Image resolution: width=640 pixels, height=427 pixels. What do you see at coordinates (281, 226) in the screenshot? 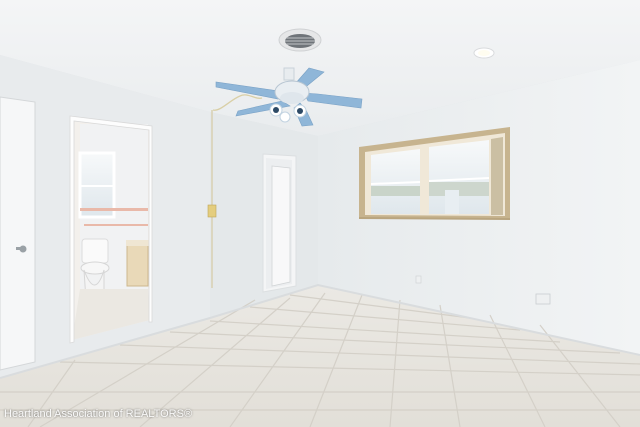
I see `closet-door-panel` at bounding box center [281, 226].